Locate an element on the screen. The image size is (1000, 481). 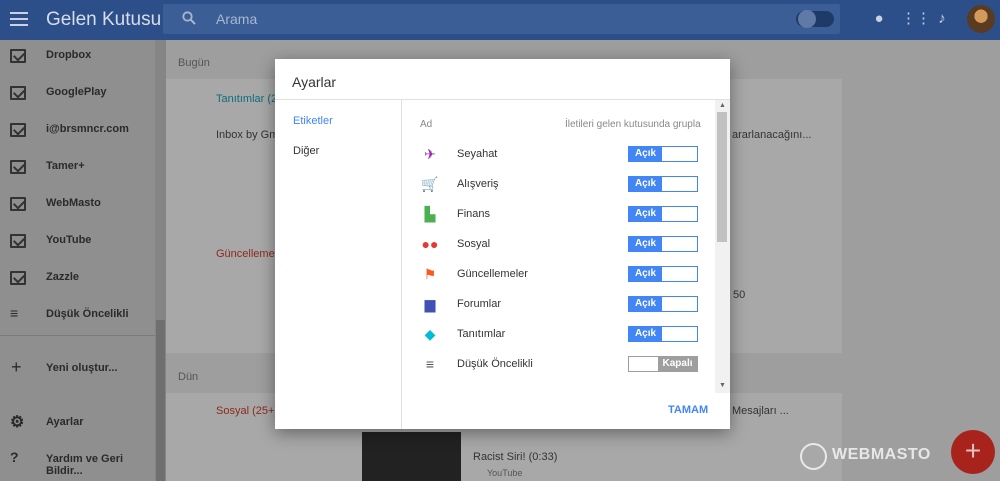
label-name: Finans is located at coordinates (474, 214).